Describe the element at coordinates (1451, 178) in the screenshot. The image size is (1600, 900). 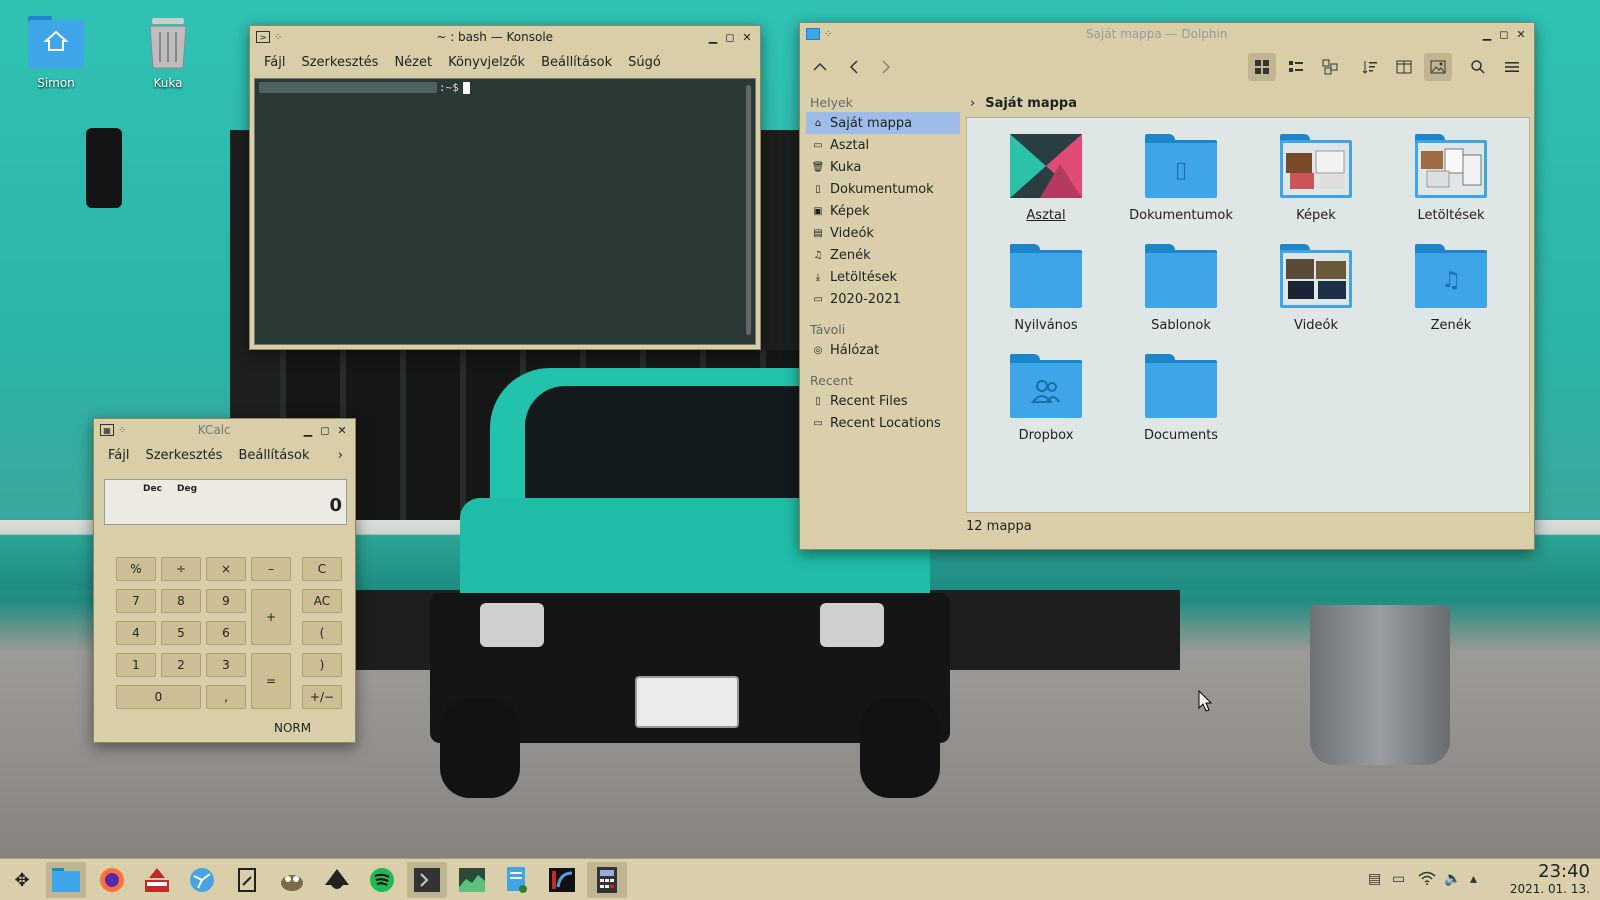
I see `folder-item: Letöltések` at that location.